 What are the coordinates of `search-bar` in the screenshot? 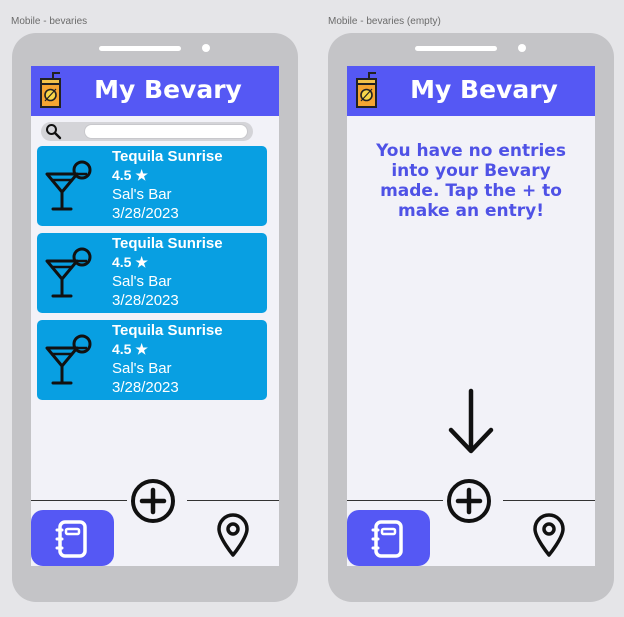 It's located at (147, 131).